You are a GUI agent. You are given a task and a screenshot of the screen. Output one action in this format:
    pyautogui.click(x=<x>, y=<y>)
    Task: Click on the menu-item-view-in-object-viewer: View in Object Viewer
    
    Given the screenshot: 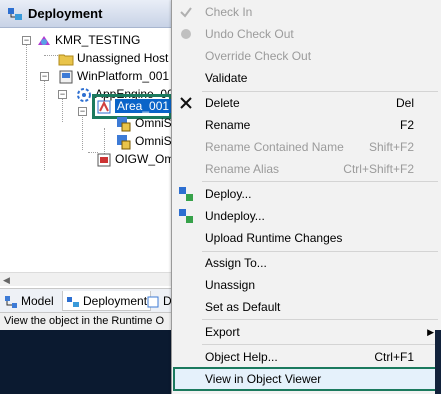 What is the action you would take?
    pyautogui.click(x=306, y=379)
    